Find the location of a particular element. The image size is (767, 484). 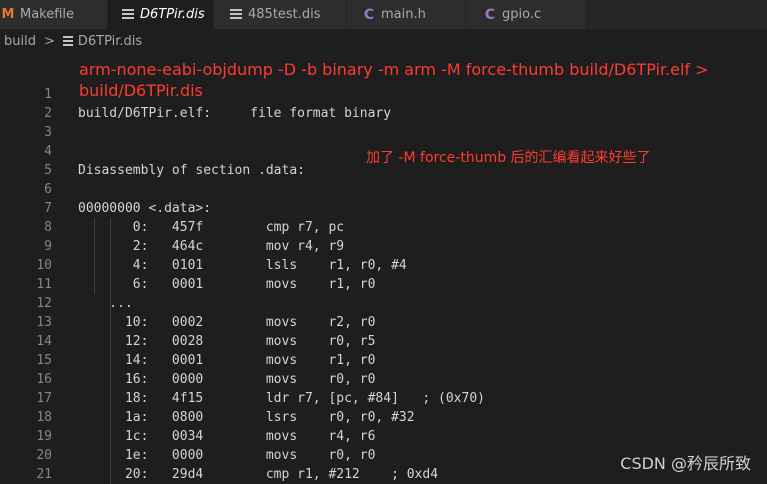

code-line: 8 0: 457f cmp r7, pc is located at coordinates (383, 227).